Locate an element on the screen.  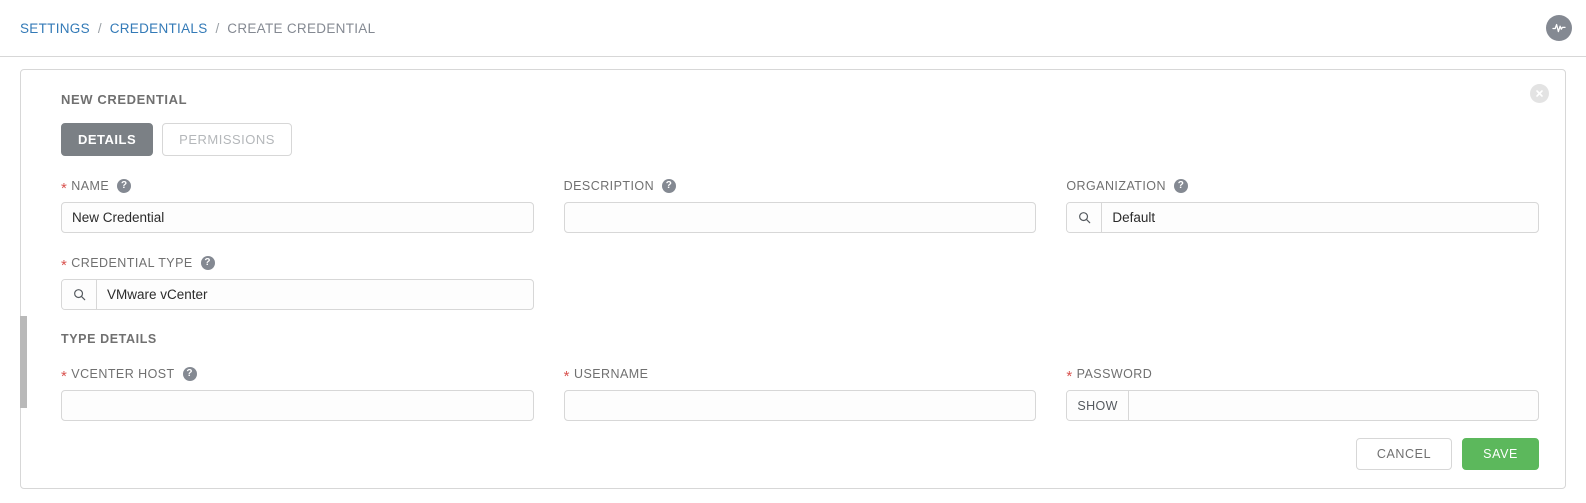
show-password-button: SHOW is located at coordinates (1098, 405).